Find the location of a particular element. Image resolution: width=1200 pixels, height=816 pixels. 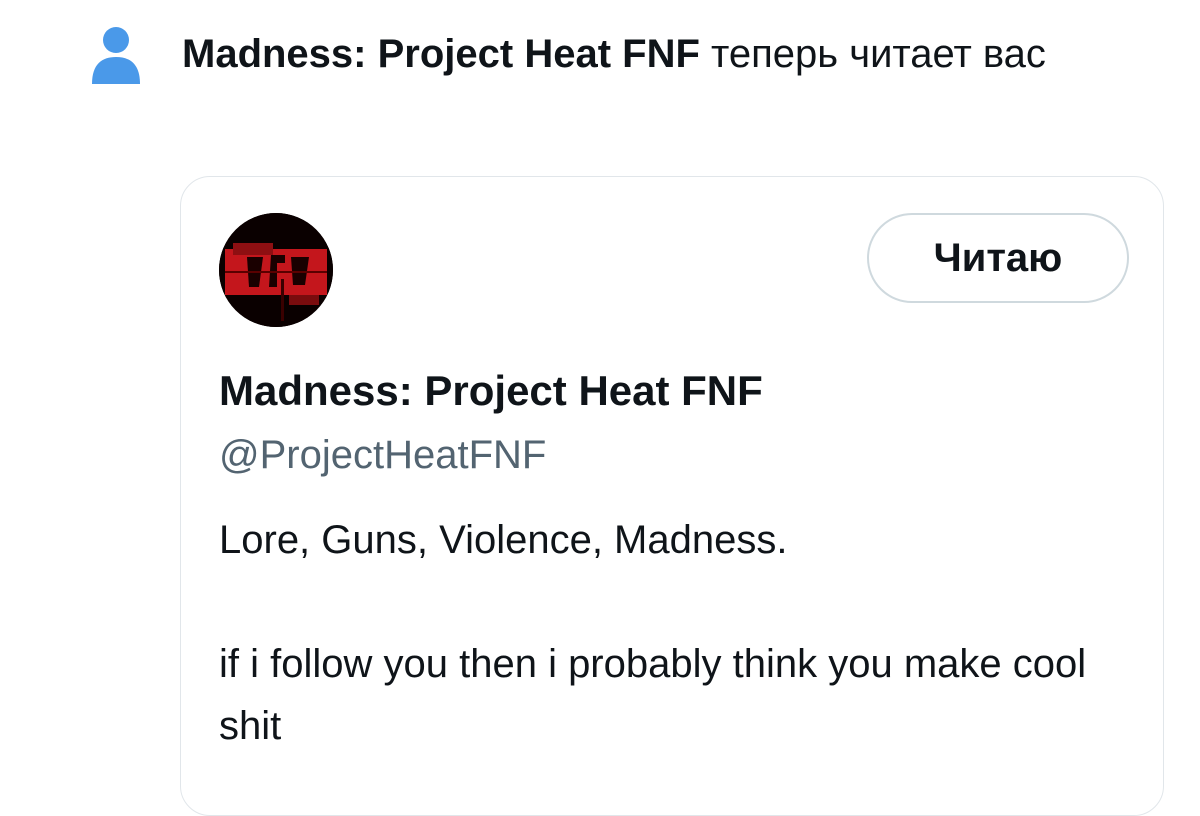

profile-display-name: Madness: Project Heat FNF is located at coordinates (491, 391).